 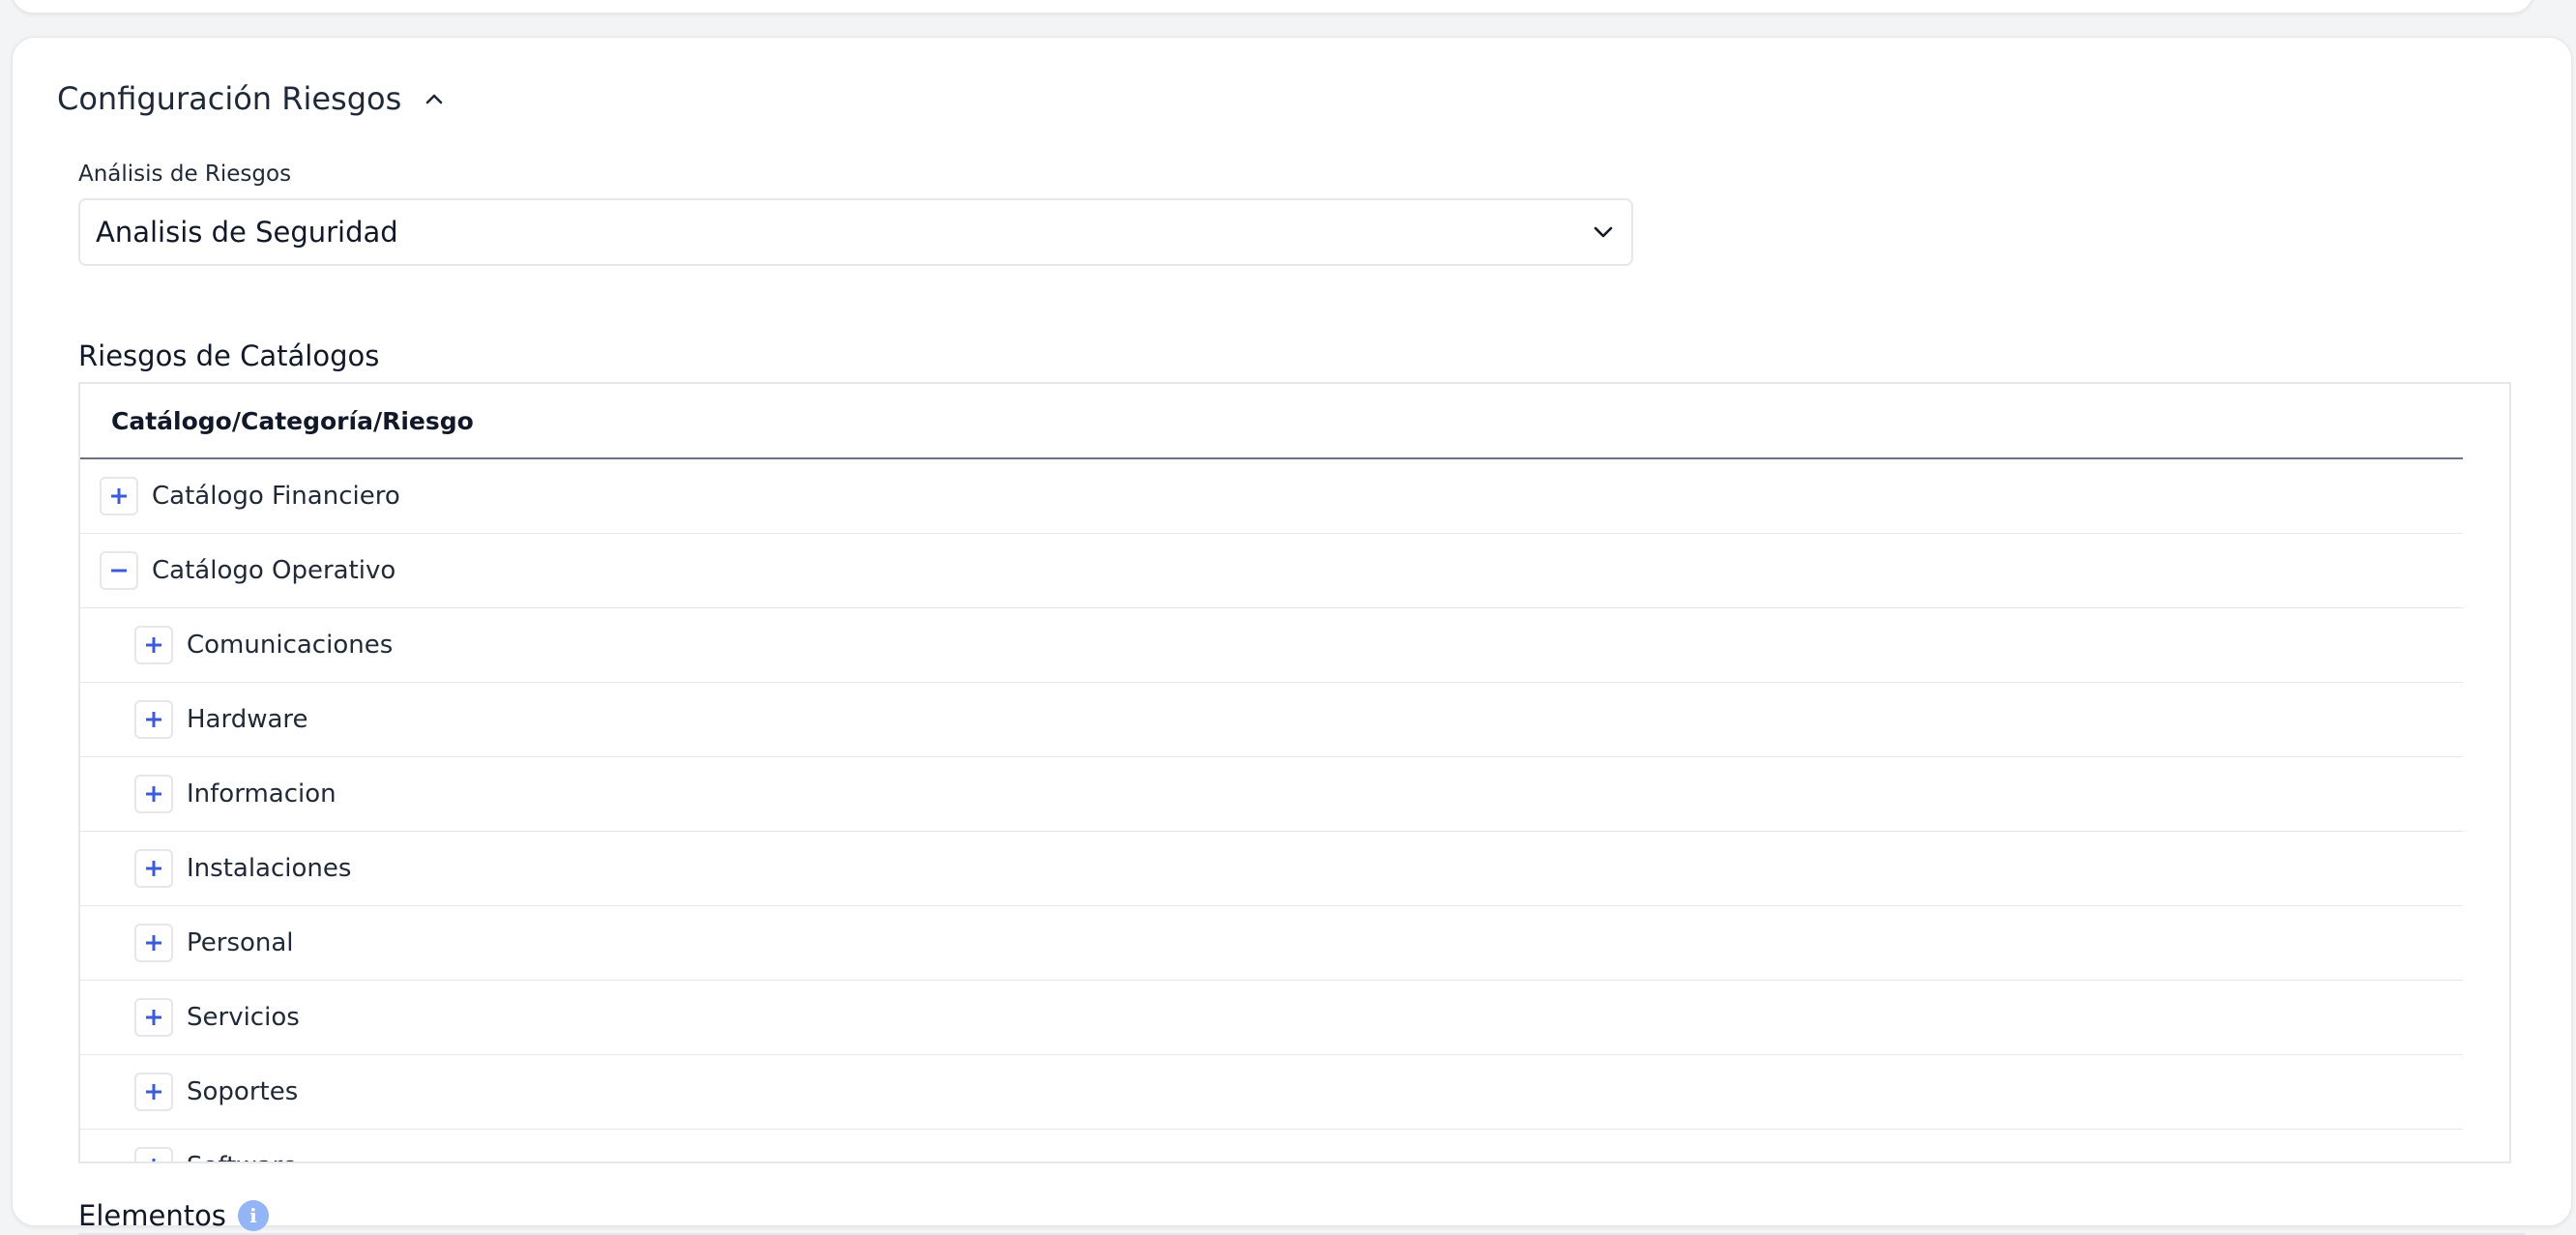 I want to click on previous-card, so click(x=1272, y=7).